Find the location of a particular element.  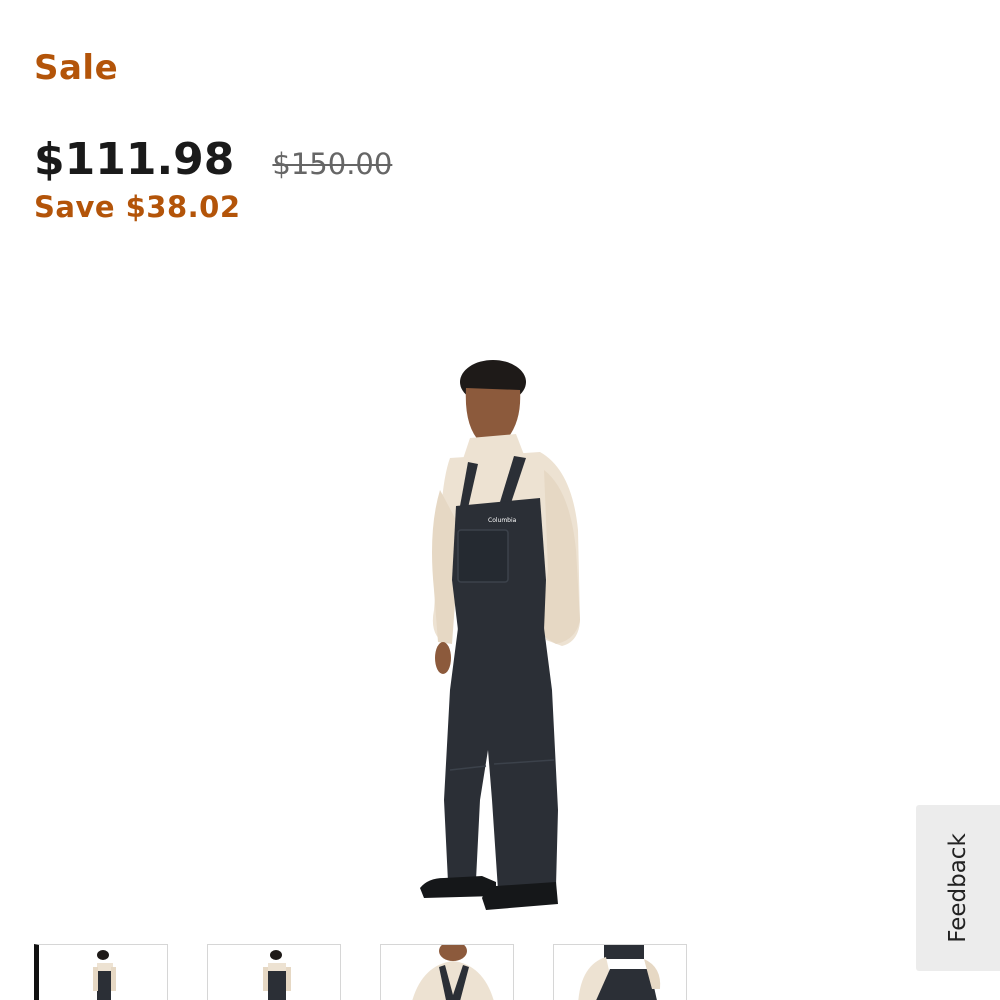

pants-shape is located at coordinates (501, 759).